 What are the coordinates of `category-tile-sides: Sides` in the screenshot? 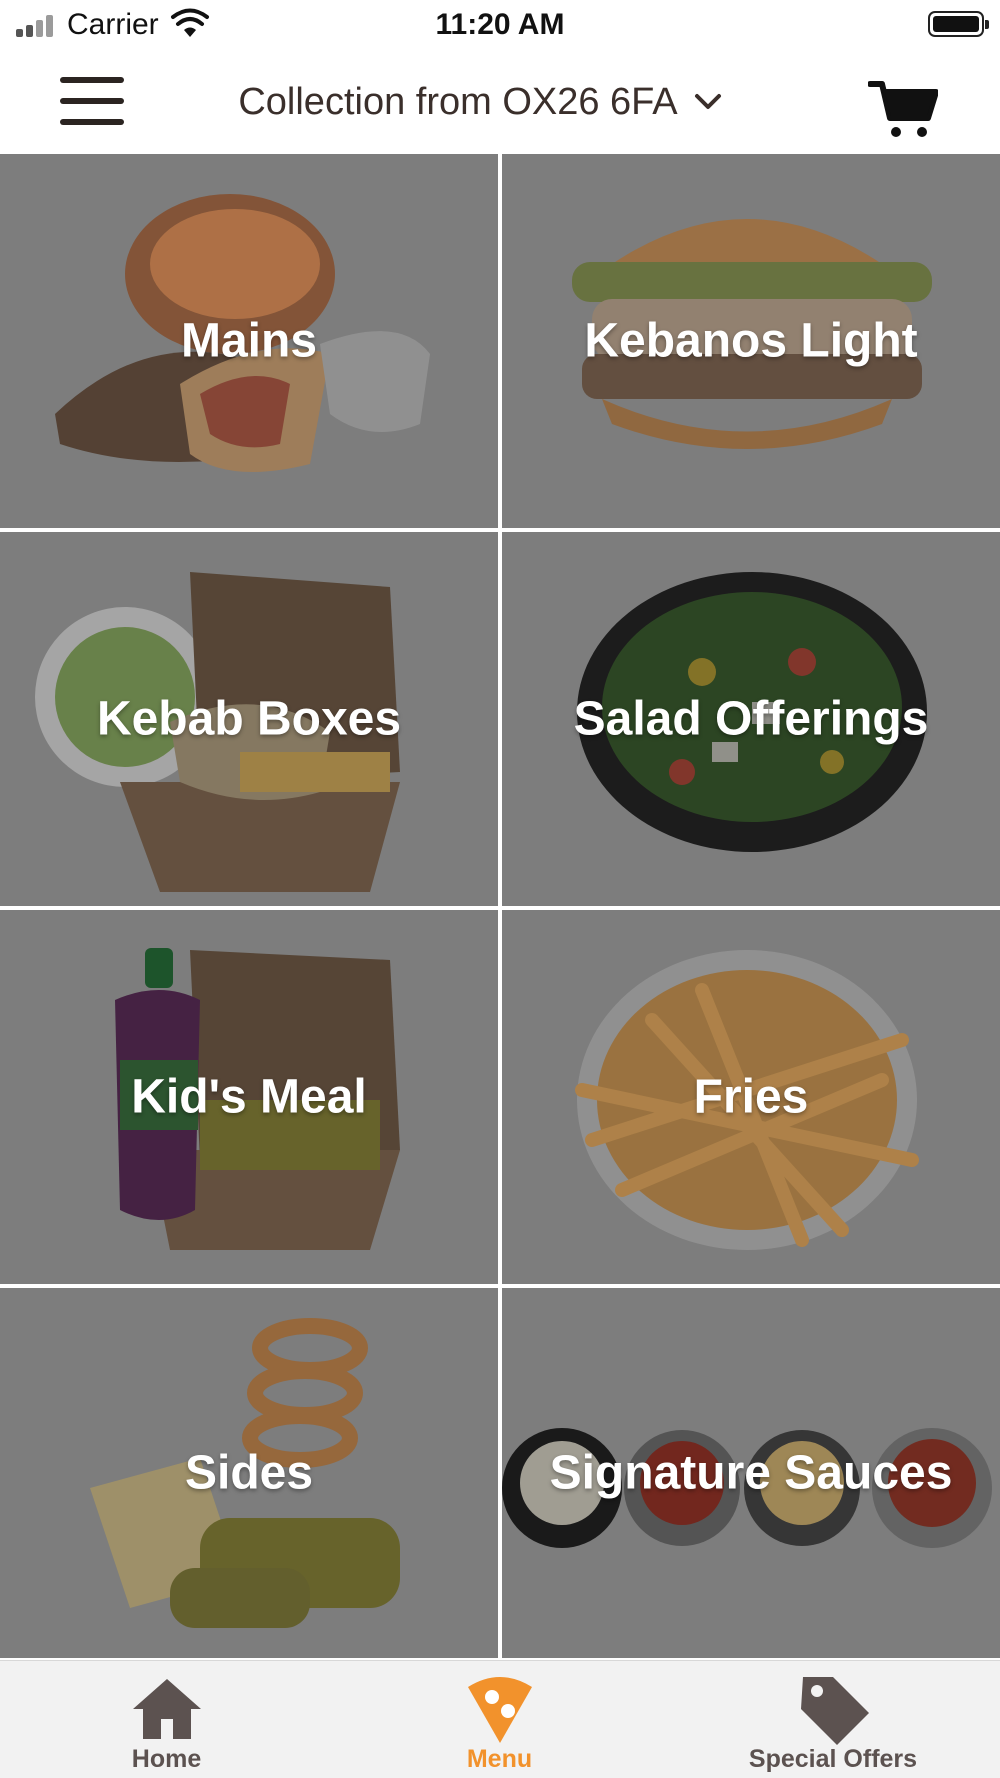 It's located at (249, 1473).